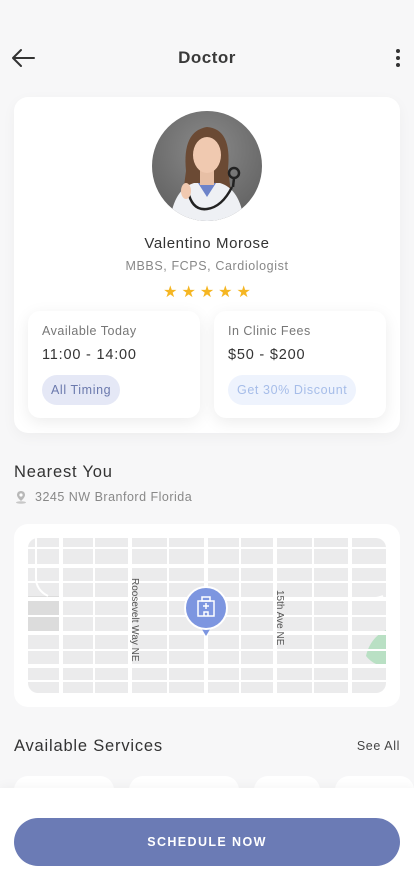 Image resolution: width=414 pixels, height=896 pixels. I want to click on page-title: Doctor, so click(207, 57).